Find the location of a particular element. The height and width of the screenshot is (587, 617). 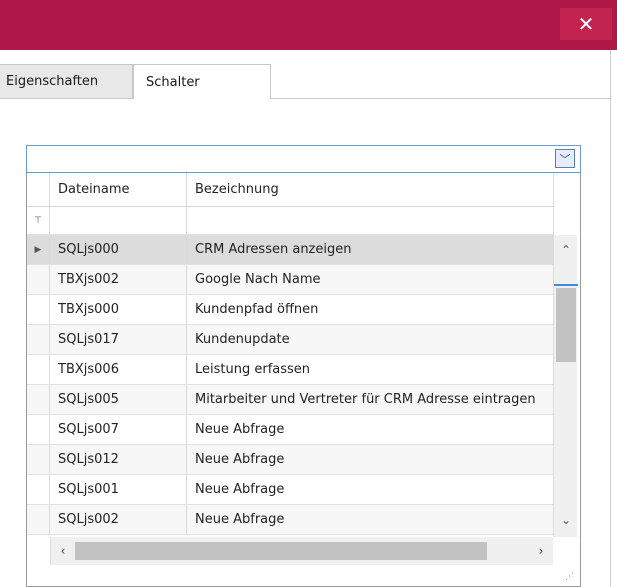

table-row: SQLjs017 Kundenupdate is located at coordinates (290, 340).